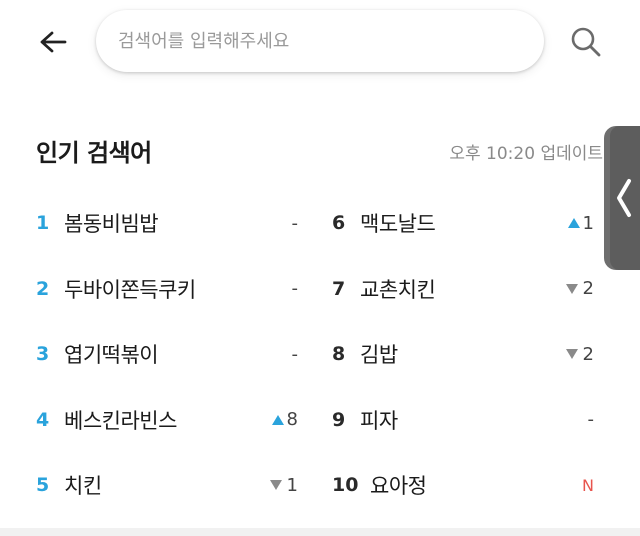 Image resolution: width=640 pixels, height=536 pixels. I want to click on rank-number: 5, so click(43, 485).